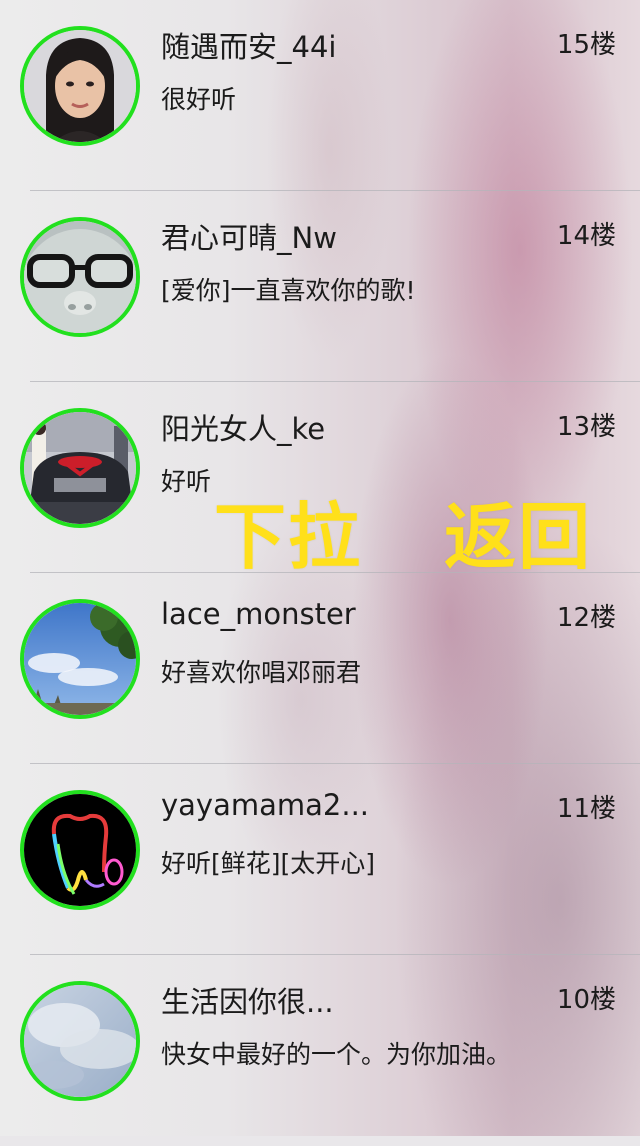 The height and width of the screenshot is (1146, 640). Describe the element at coordinates (586, 1000) in the screenshot. I see `floor-number: 10楼` at that location.